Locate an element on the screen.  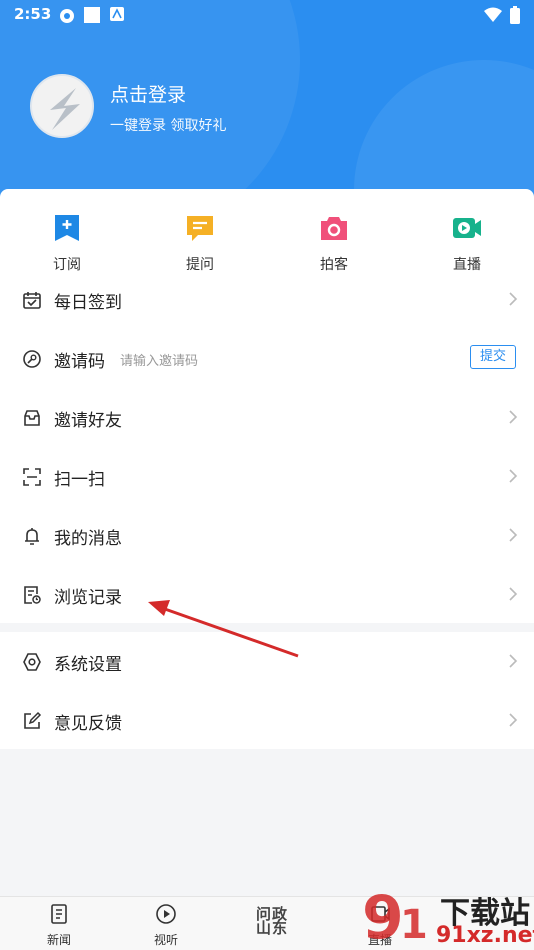
header-decoration is located at coordinates (444, 135).